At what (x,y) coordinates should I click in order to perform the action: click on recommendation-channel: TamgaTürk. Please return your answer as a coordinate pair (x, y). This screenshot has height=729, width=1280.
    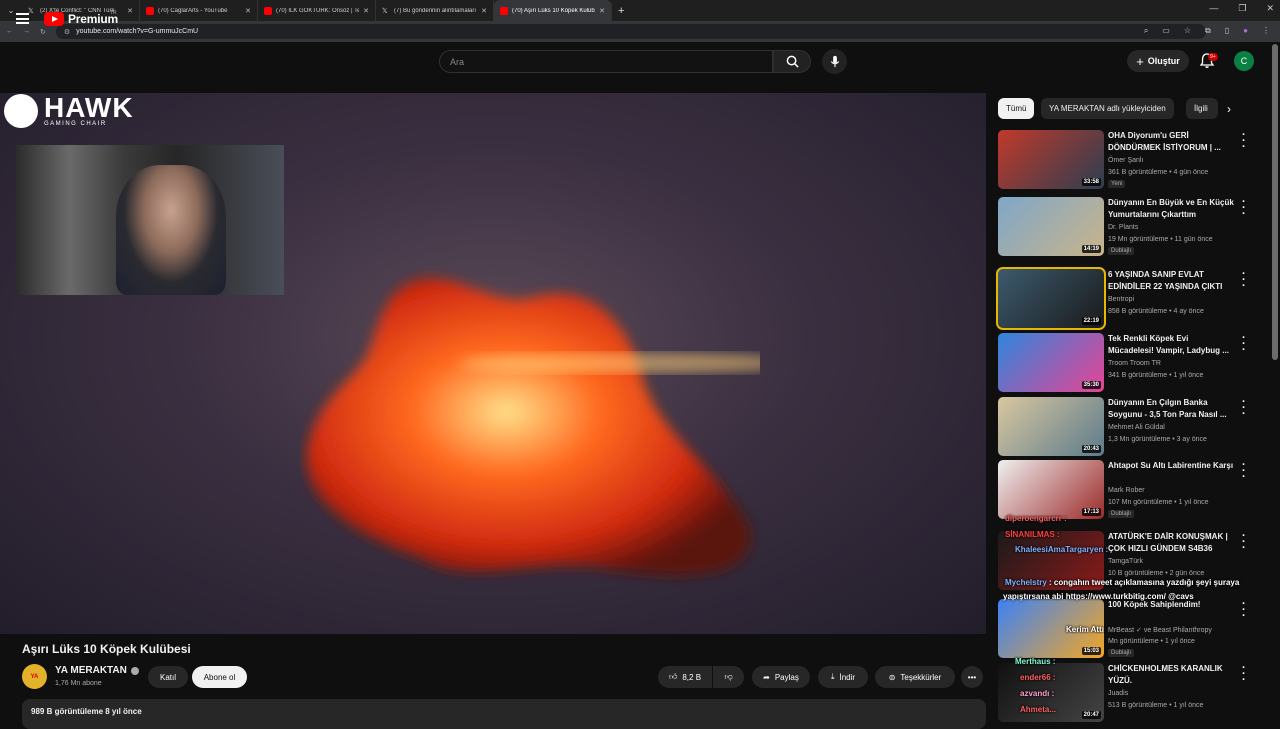
    Looking at the image, I should click on (1125, 561).